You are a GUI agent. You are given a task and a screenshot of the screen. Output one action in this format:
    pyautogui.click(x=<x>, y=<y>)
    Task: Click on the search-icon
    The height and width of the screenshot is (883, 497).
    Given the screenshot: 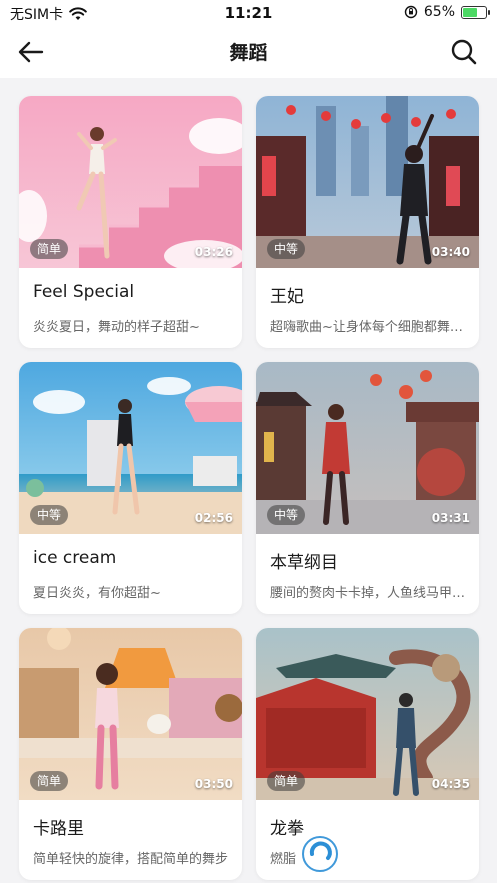 What is the action you would take?
    pyautogui.click(x=464, y=52)
    